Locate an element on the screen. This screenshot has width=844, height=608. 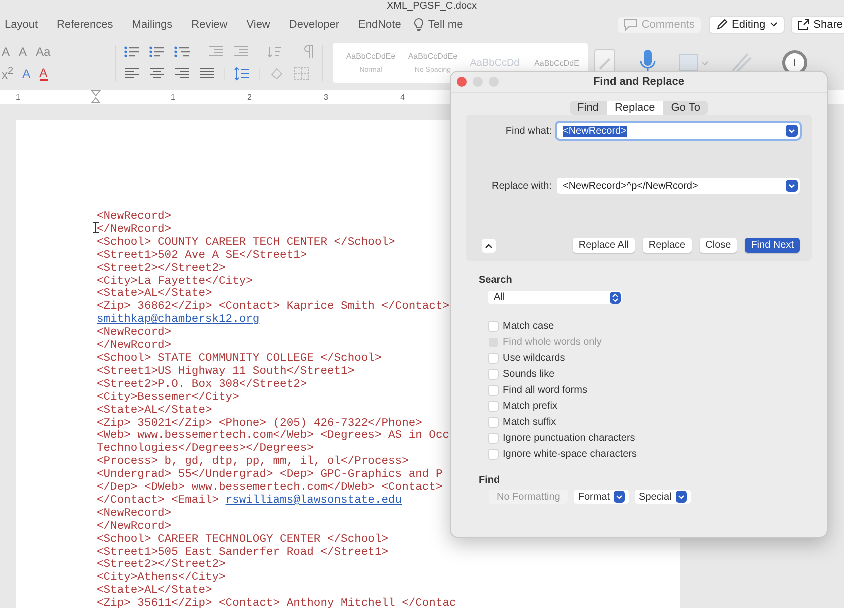
code-line: <Street1>505 East Sanderfer Road </Street1> is located at coordinates (243, 552).